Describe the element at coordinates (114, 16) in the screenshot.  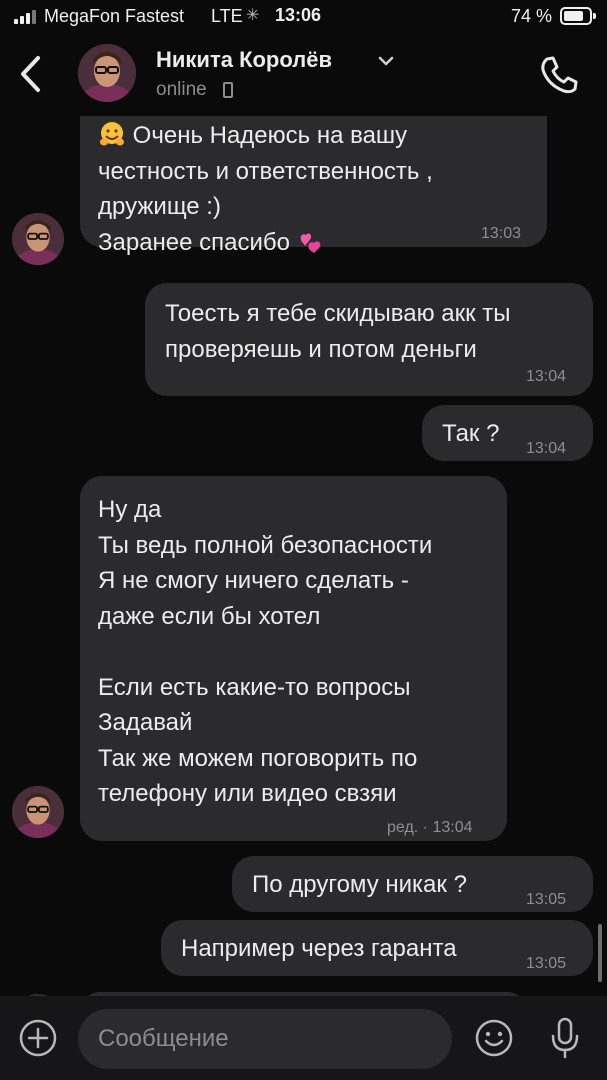
I see `carrier-name: MegaFon Fastest` at that location.